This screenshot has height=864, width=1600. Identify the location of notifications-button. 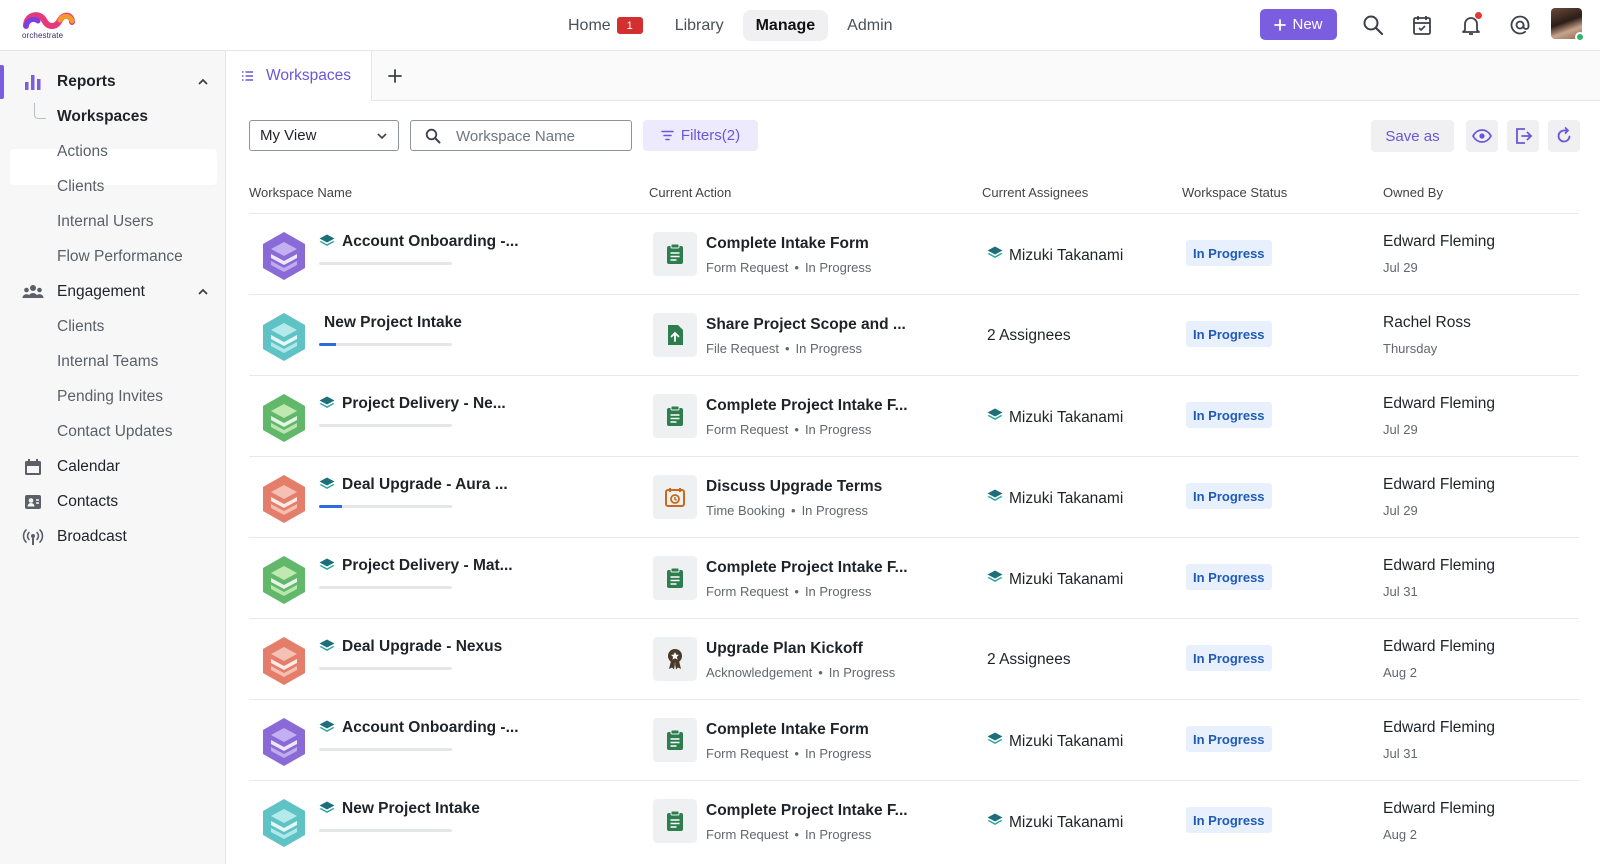
(1471, 25).